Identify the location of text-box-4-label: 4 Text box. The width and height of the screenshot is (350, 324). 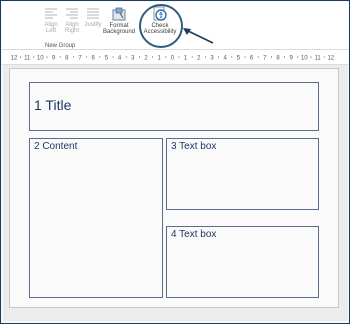
(194, 234).